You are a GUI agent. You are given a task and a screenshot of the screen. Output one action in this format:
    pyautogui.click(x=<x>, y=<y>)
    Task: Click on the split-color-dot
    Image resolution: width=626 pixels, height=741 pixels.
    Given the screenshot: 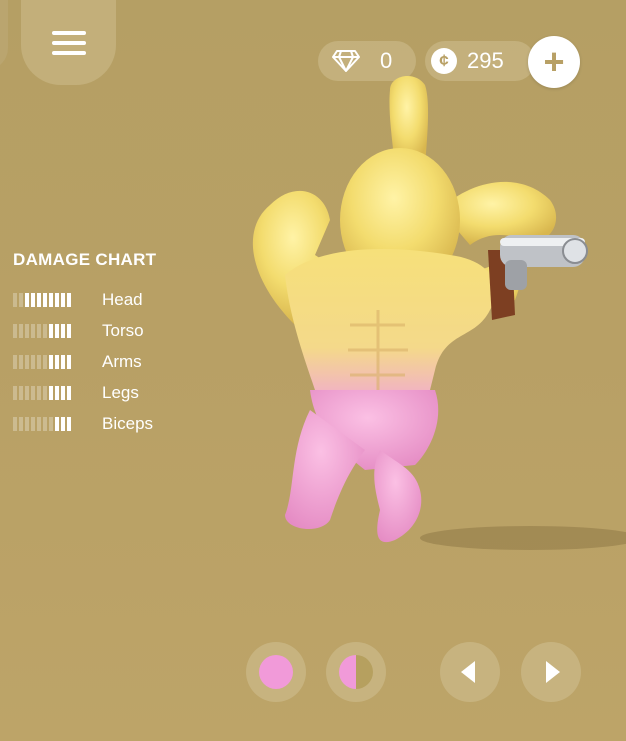 What is the action you would take?
    pyautogui.click(x=356, y=672)
    